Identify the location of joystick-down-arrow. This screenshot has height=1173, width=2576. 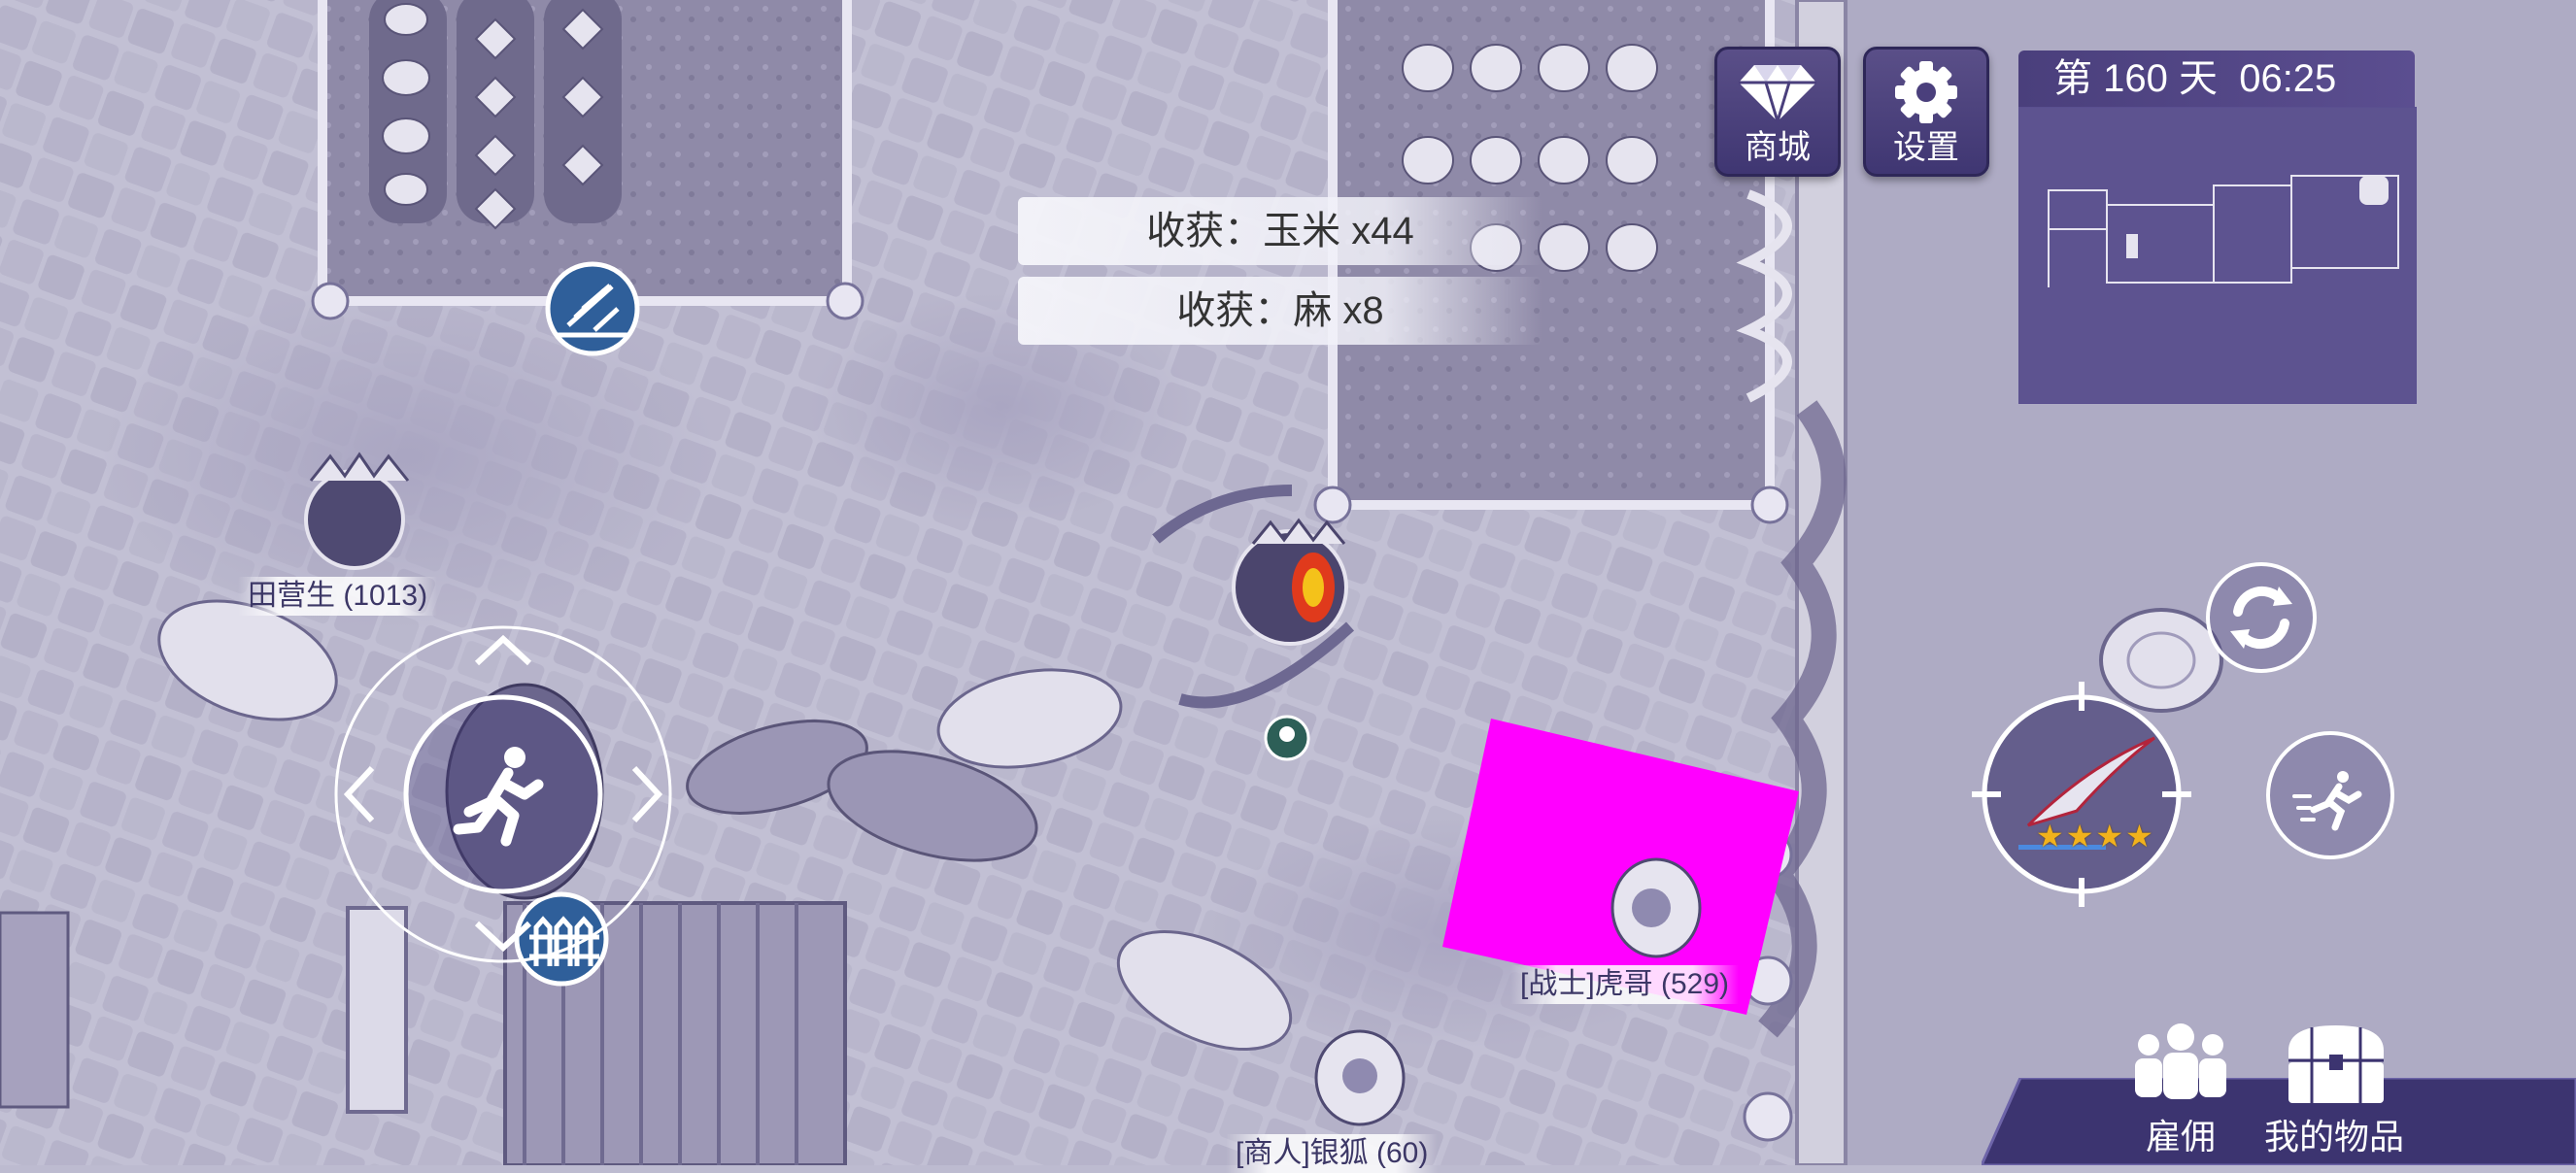
(503, 937).